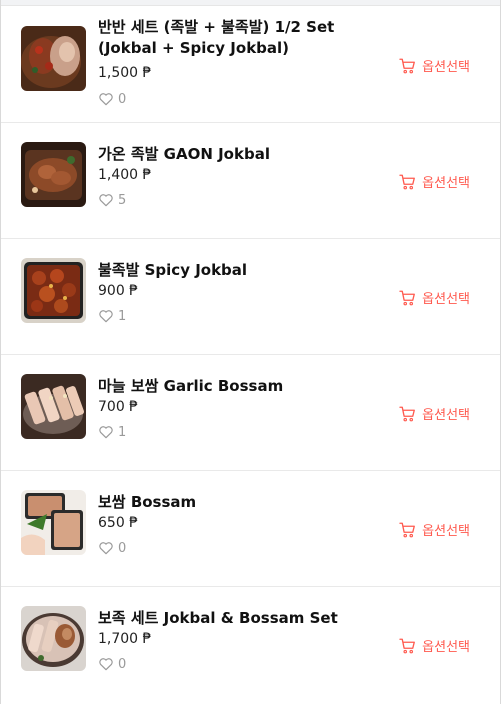  Describe the element at coordinates (125, 73) in the screenshot. I see `menu-item-price: 1,500 ₱` at that location.